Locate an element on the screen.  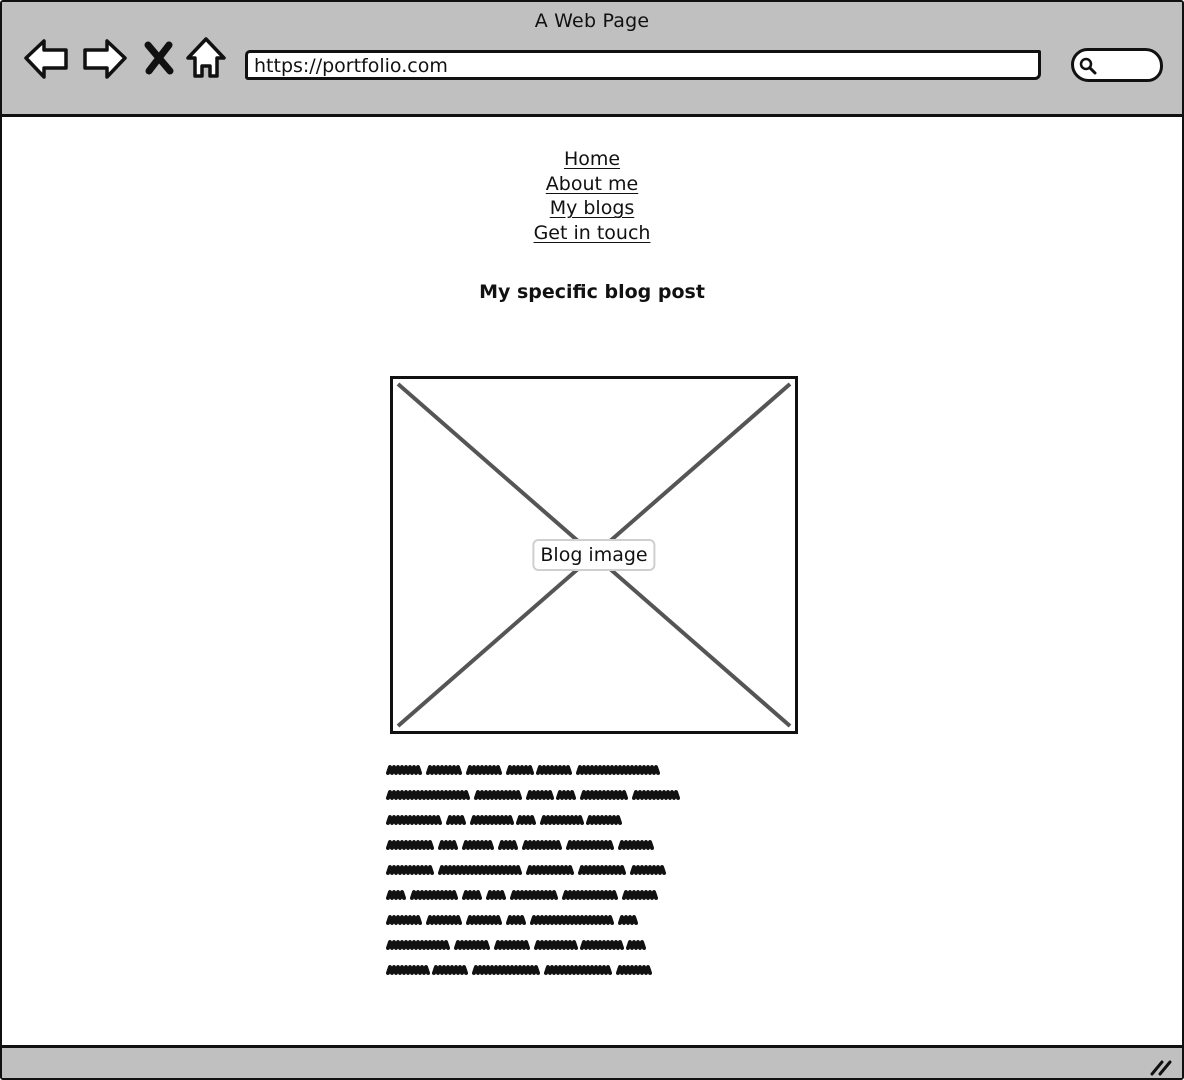
forward-button is located at coordinates (105, 60).